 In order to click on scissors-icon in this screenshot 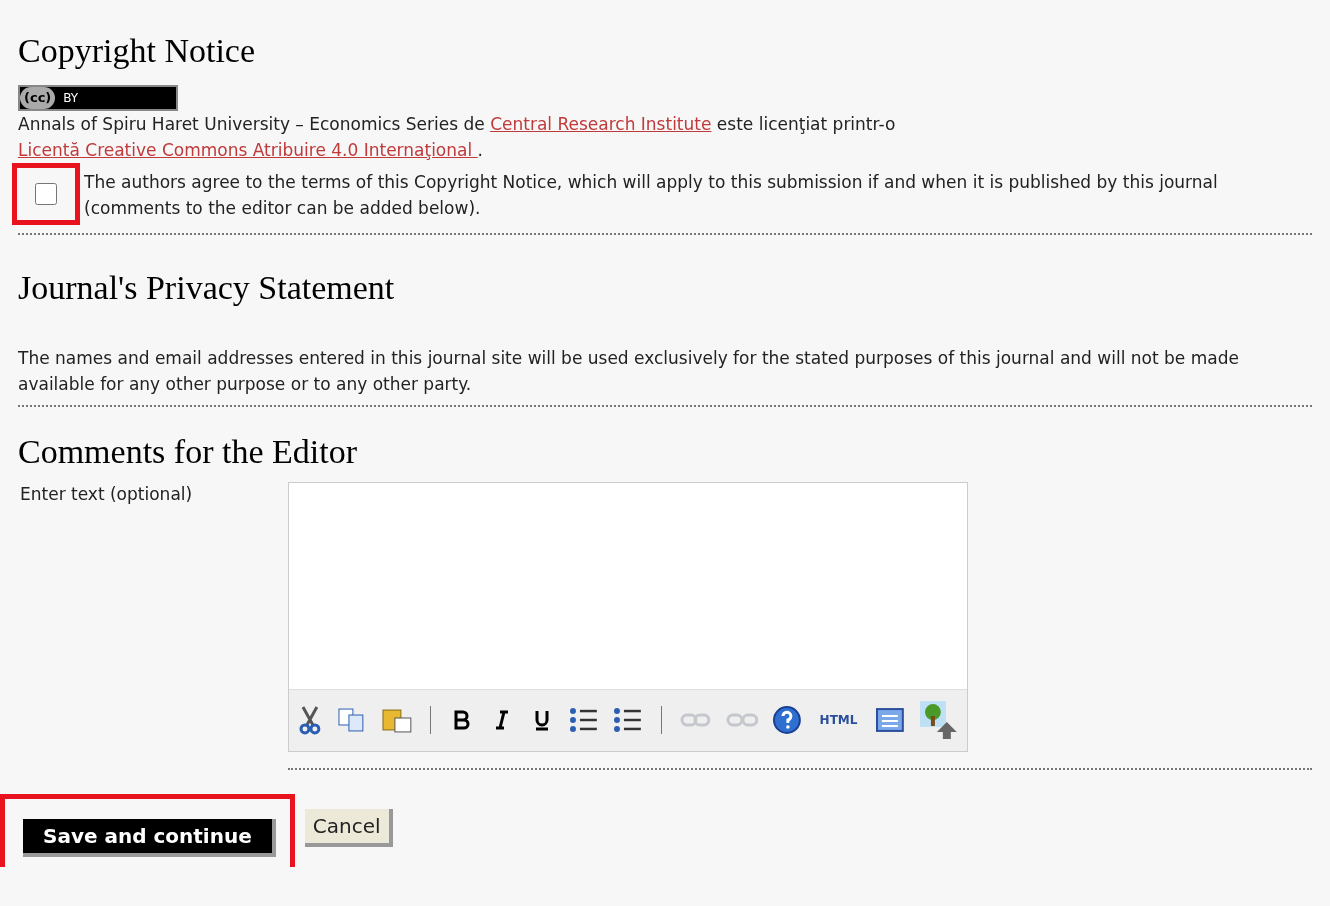, I will do `click(310, 720)`.